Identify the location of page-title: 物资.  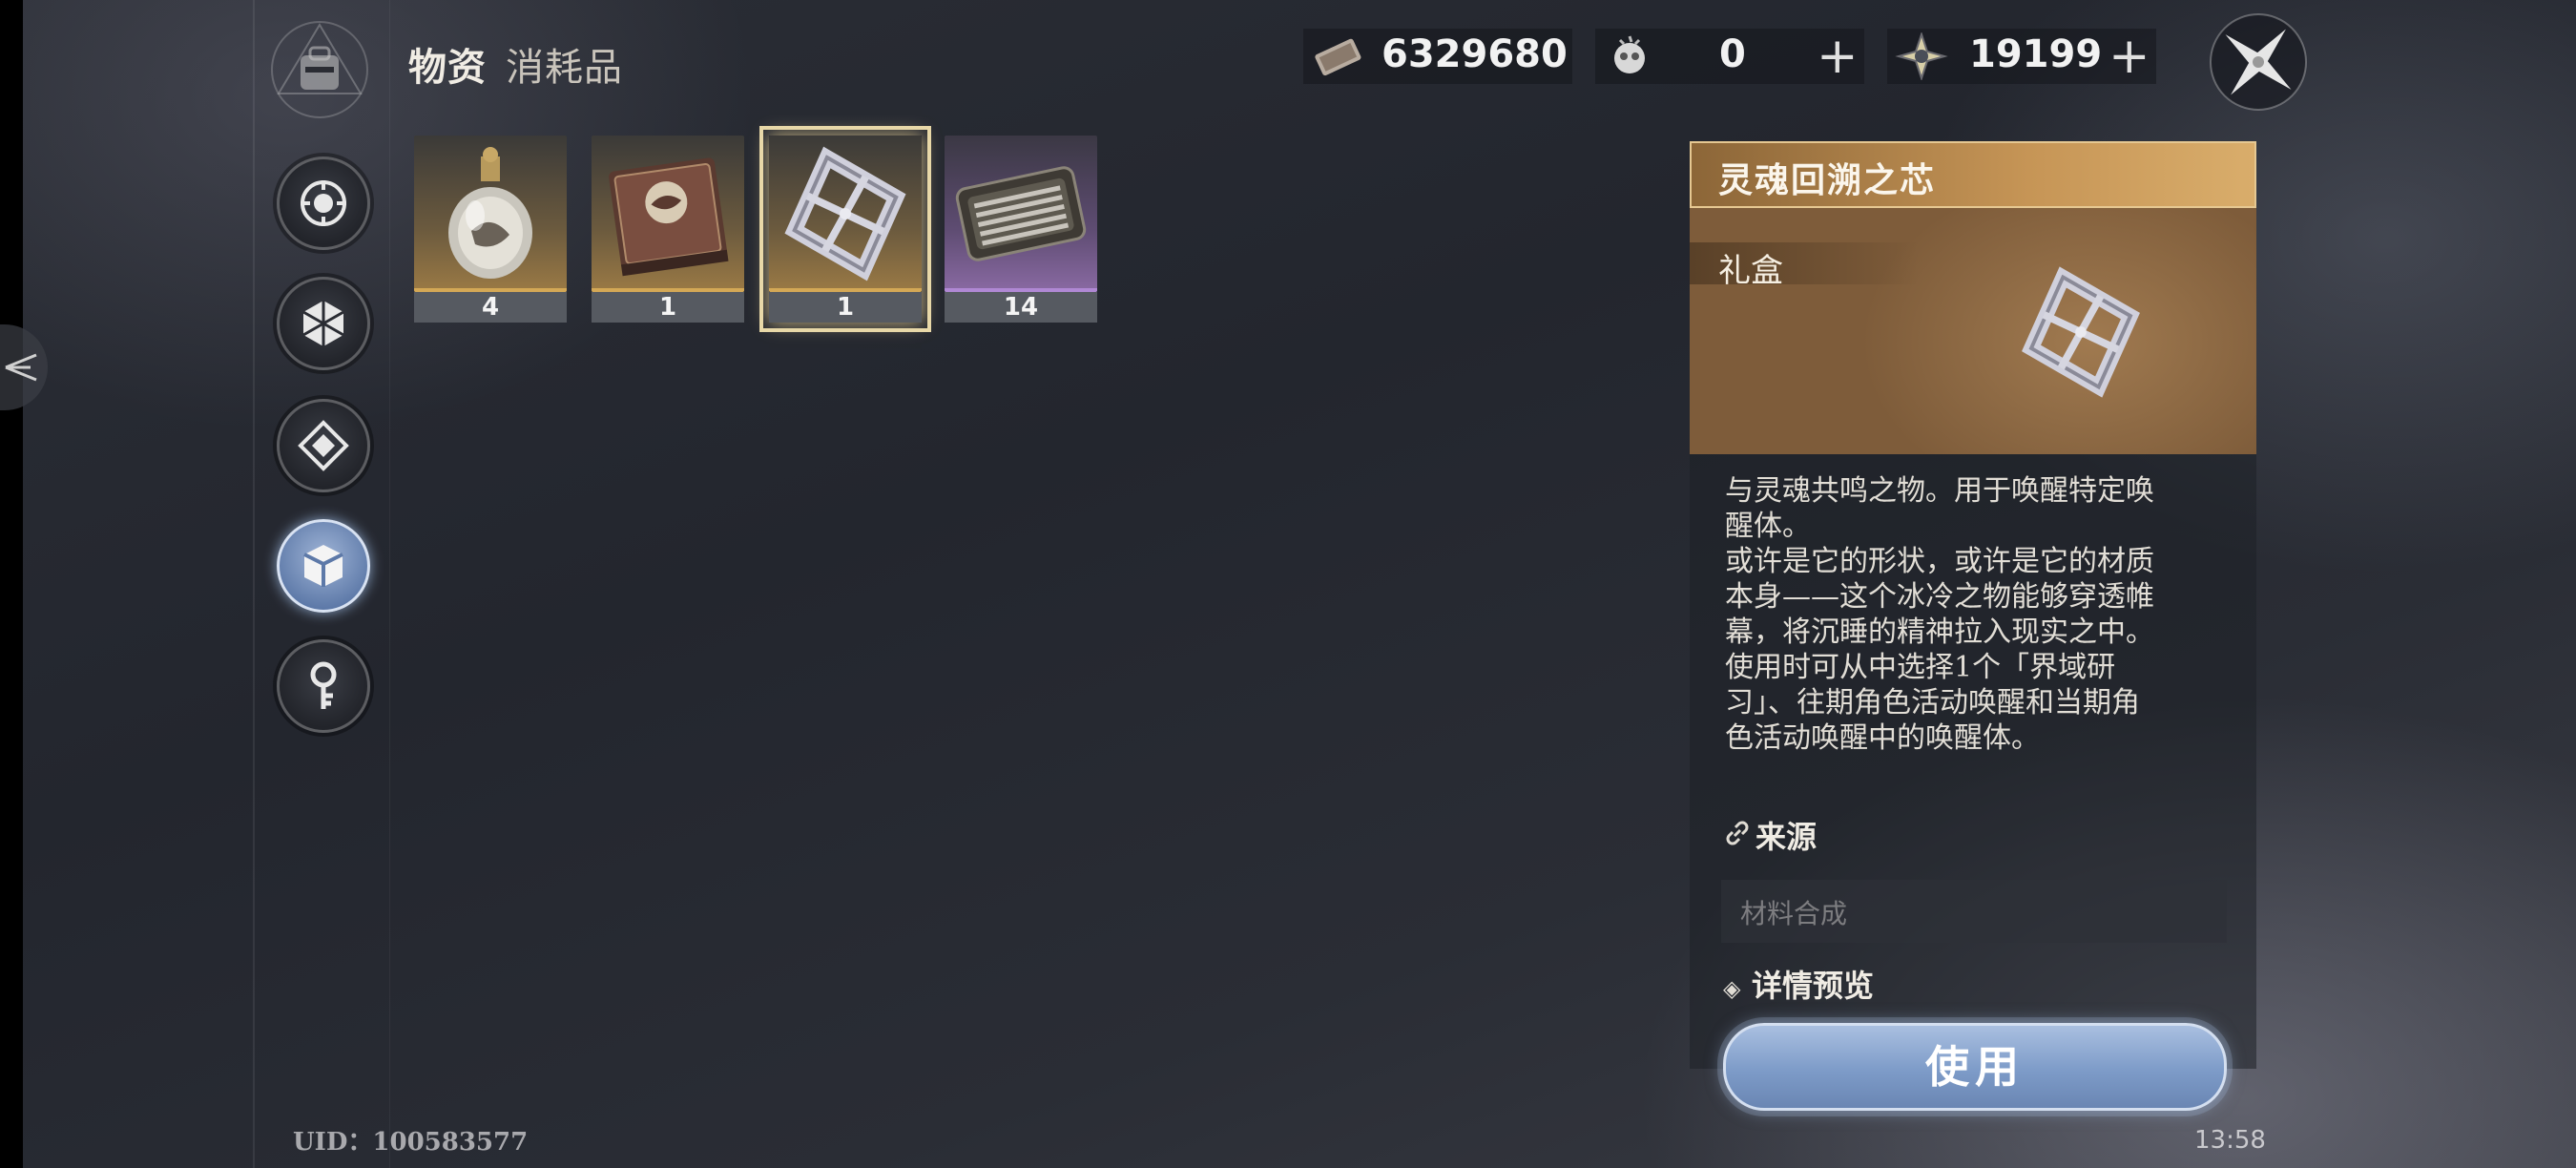
(447, 67).